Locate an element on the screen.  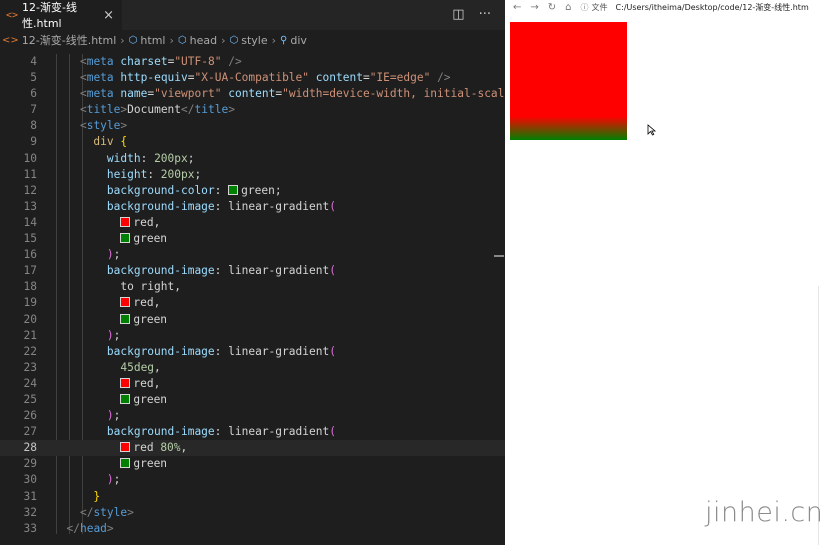
code-line: 9 div { is located at coordinates (252, 142).